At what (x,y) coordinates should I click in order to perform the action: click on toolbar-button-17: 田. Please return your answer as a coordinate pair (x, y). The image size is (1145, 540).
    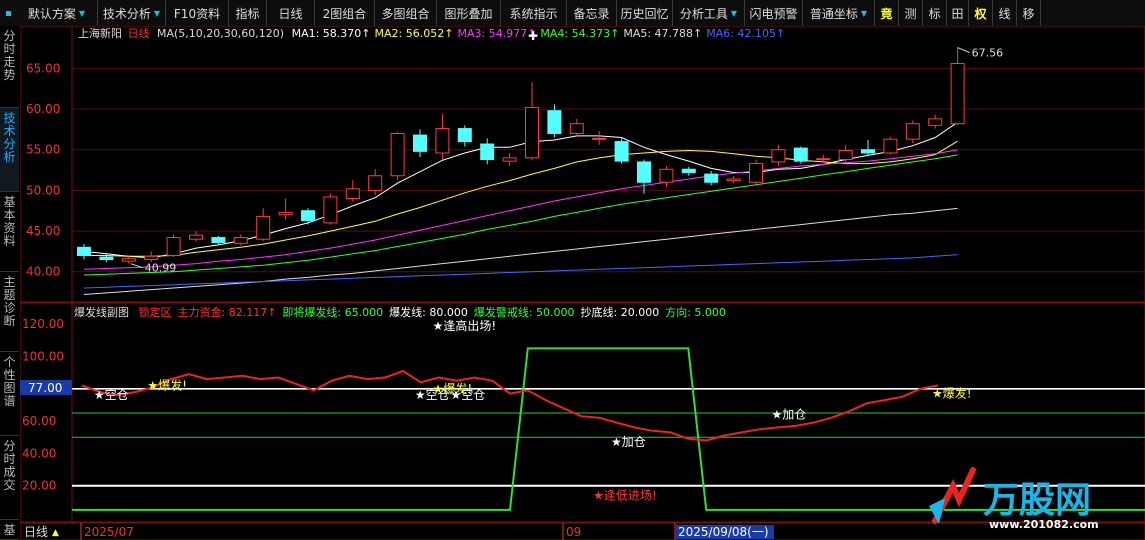
    Looking at the image, I should click on (958, 13).